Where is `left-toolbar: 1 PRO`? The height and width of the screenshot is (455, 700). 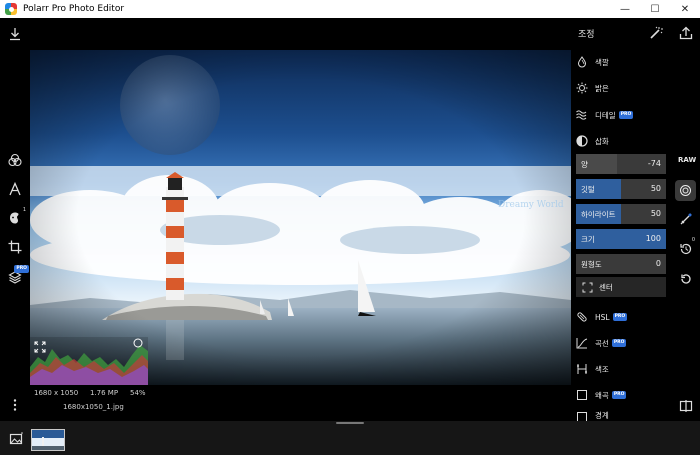 left-toolbar: 1 PRO is located at coordinates (15, 219).